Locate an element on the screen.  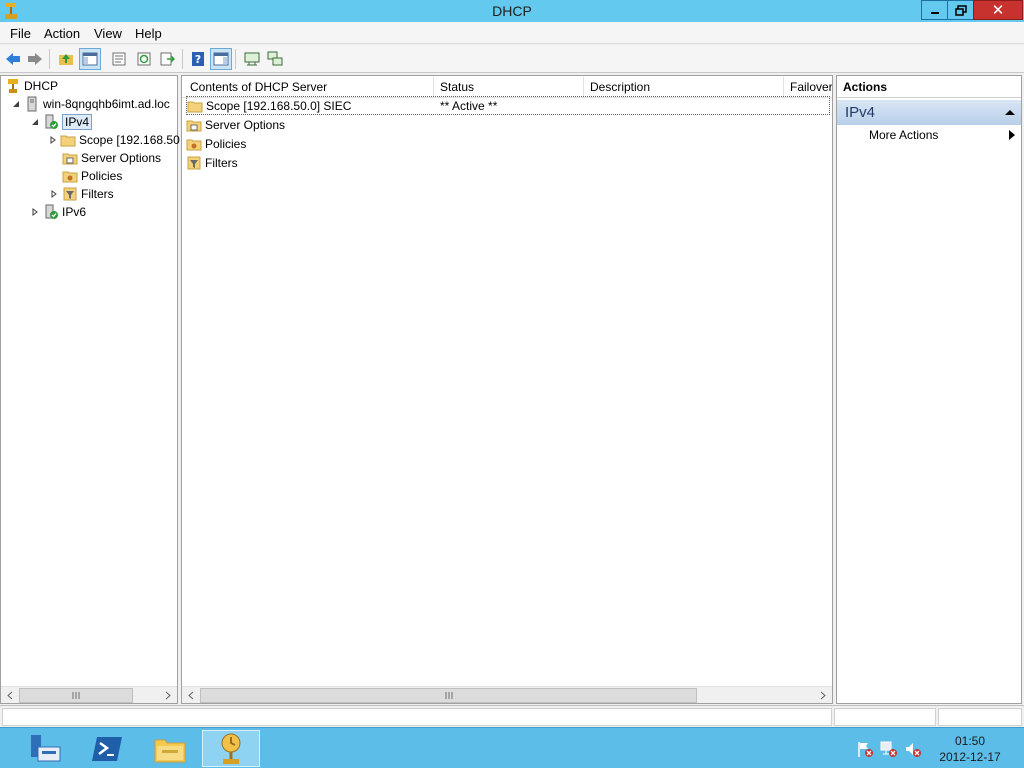
filters-icon is located at coordinates (194, 162).